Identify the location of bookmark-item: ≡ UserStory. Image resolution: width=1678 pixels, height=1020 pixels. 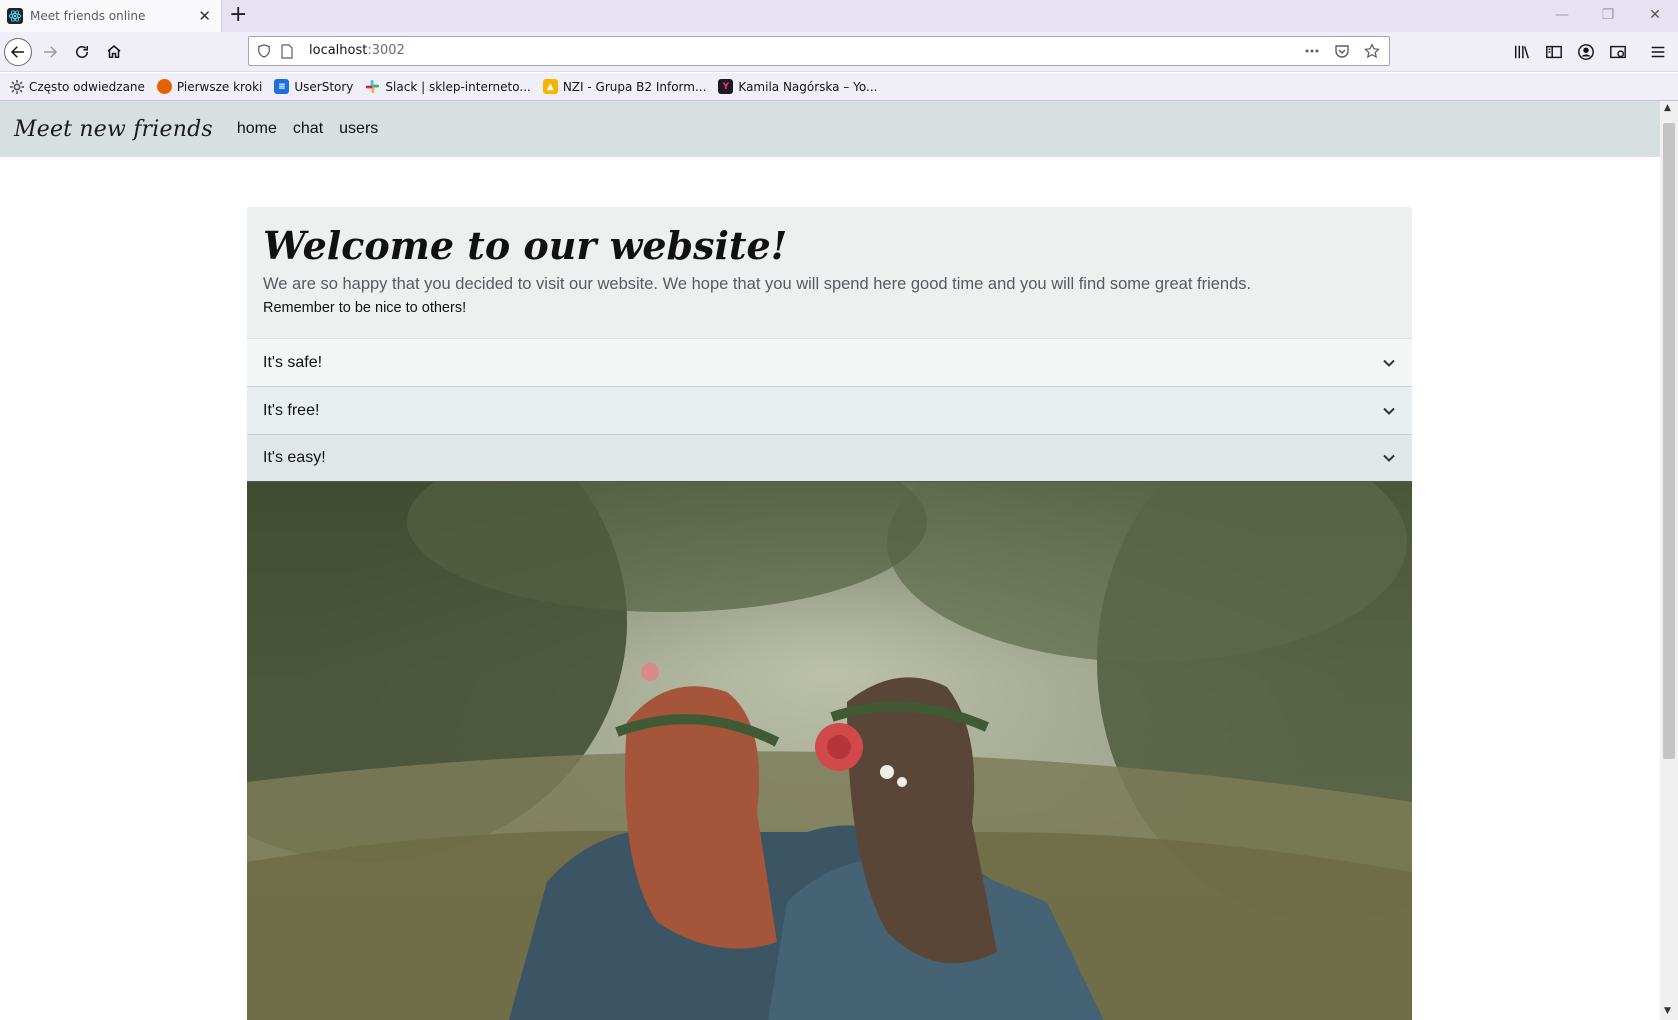
(313, 86).